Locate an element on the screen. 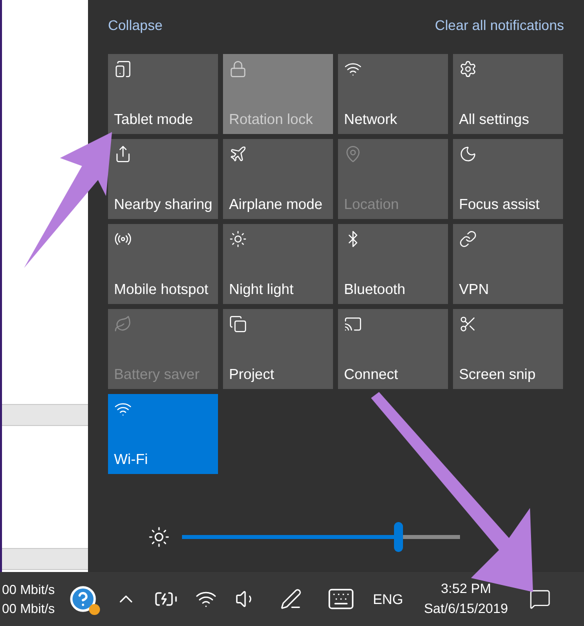 The image size is (584, 626). quick-action-tile: Project is located at coordinates (278, 349).